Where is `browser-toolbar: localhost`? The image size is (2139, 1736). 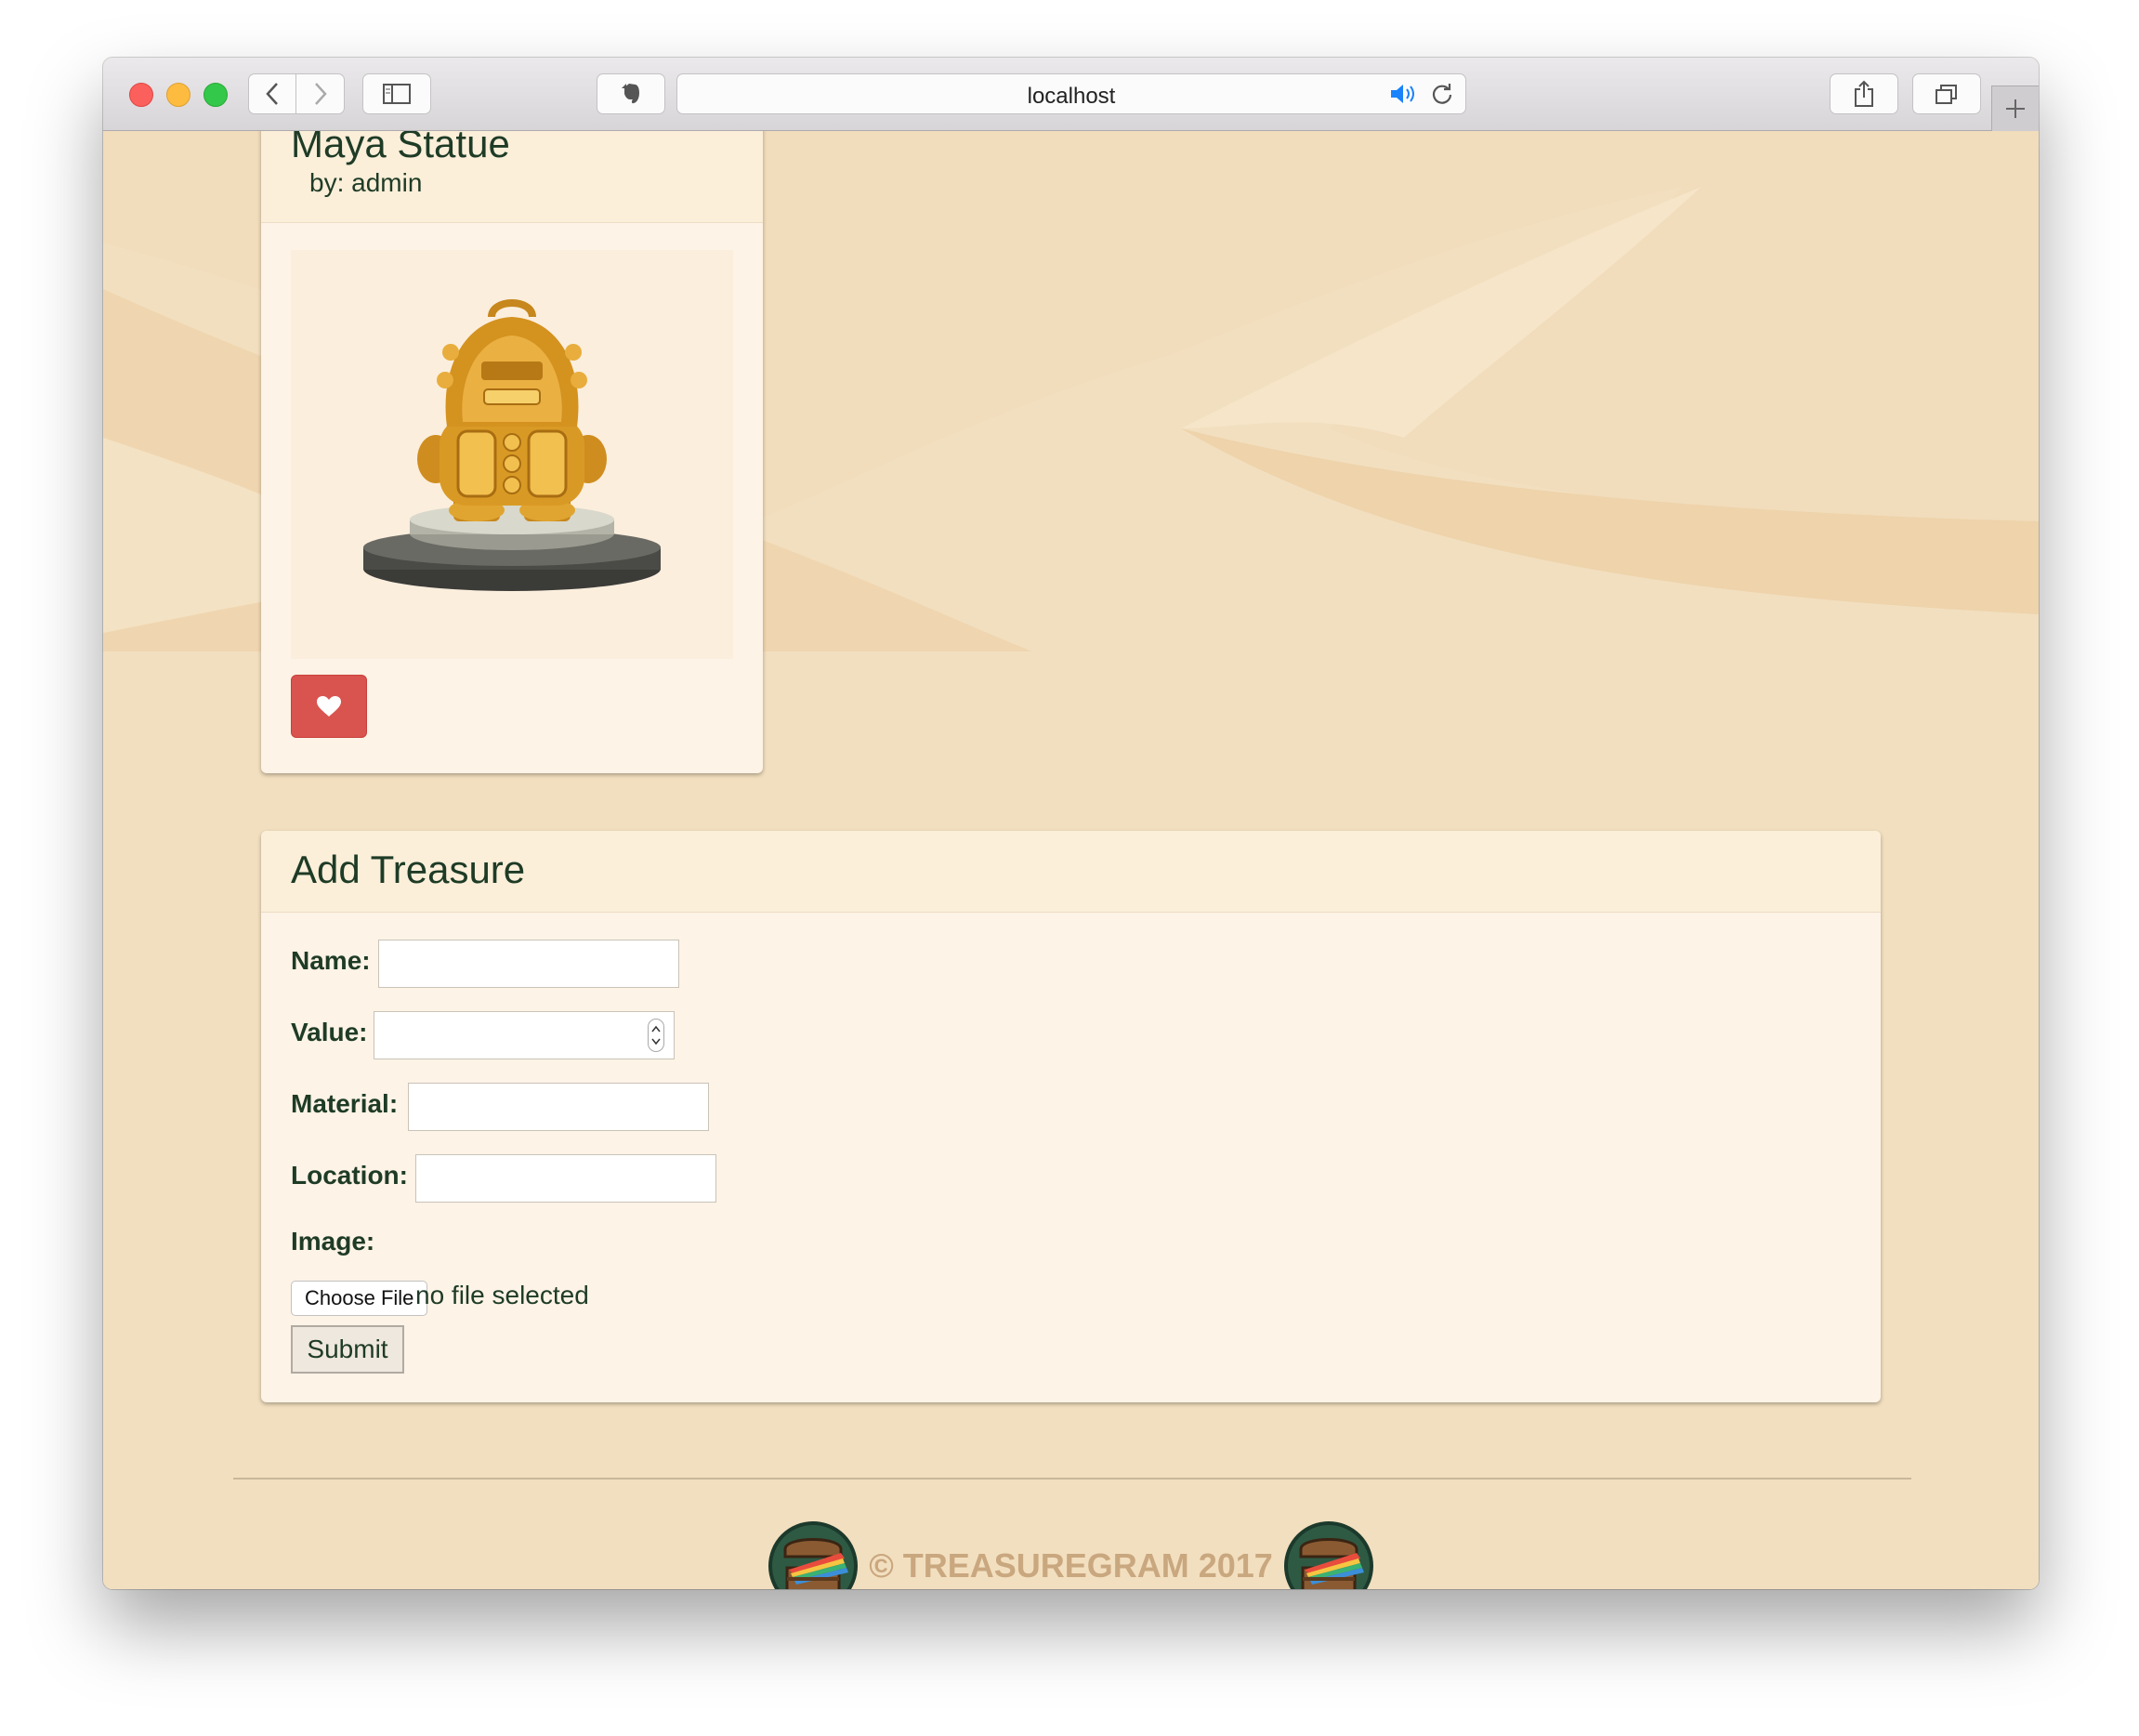 browser-toolbar: localhost is located at coordinates (1071, 94).